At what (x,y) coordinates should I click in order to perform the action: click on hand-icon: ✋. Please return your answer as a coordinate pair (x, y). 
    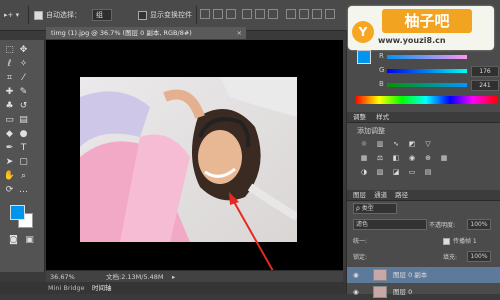
    Looking at the image, I should click on (9, 175).